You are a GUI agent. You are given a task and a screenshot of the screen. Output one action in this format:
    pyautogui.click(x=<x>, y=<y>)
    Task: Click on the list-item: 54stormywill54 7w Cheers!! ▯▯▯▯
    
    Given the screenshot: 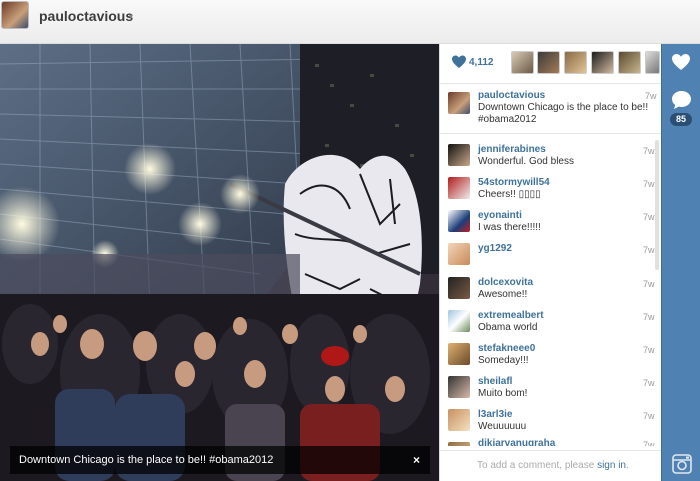 What is the action you would take?
    pyautogui.click(x=551, y=188)
    